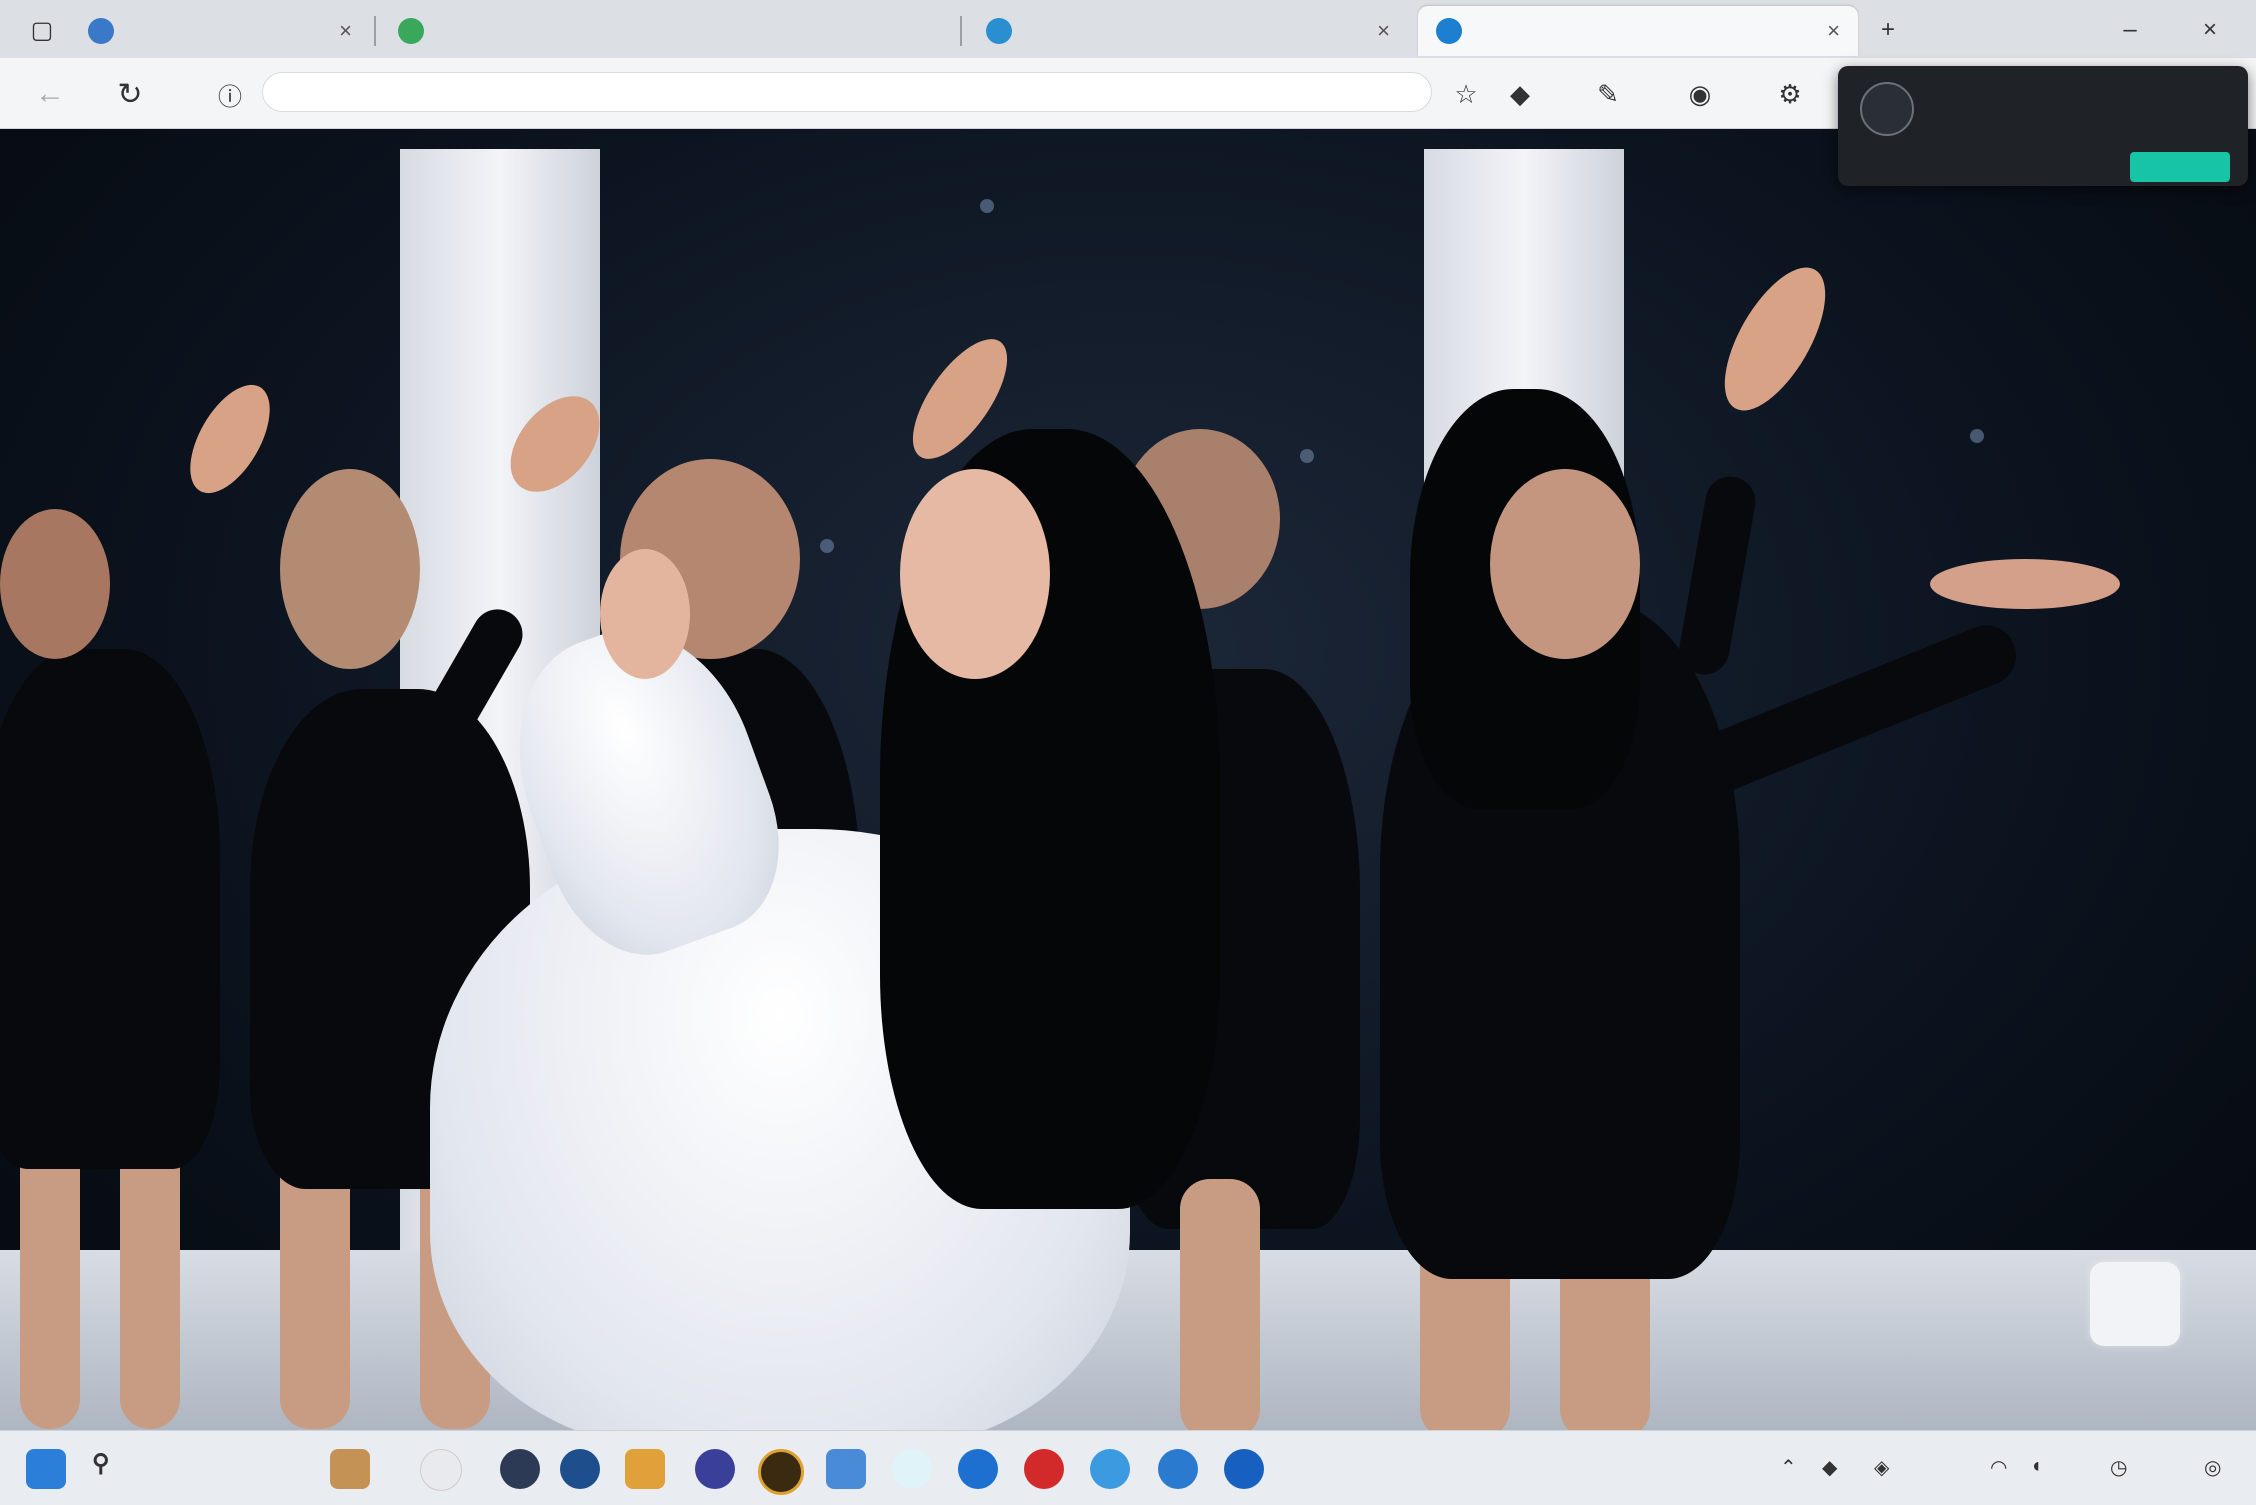 This screenshot has width=2256, height=1505. I want to click on task-view-icon, so click(441, 1470).